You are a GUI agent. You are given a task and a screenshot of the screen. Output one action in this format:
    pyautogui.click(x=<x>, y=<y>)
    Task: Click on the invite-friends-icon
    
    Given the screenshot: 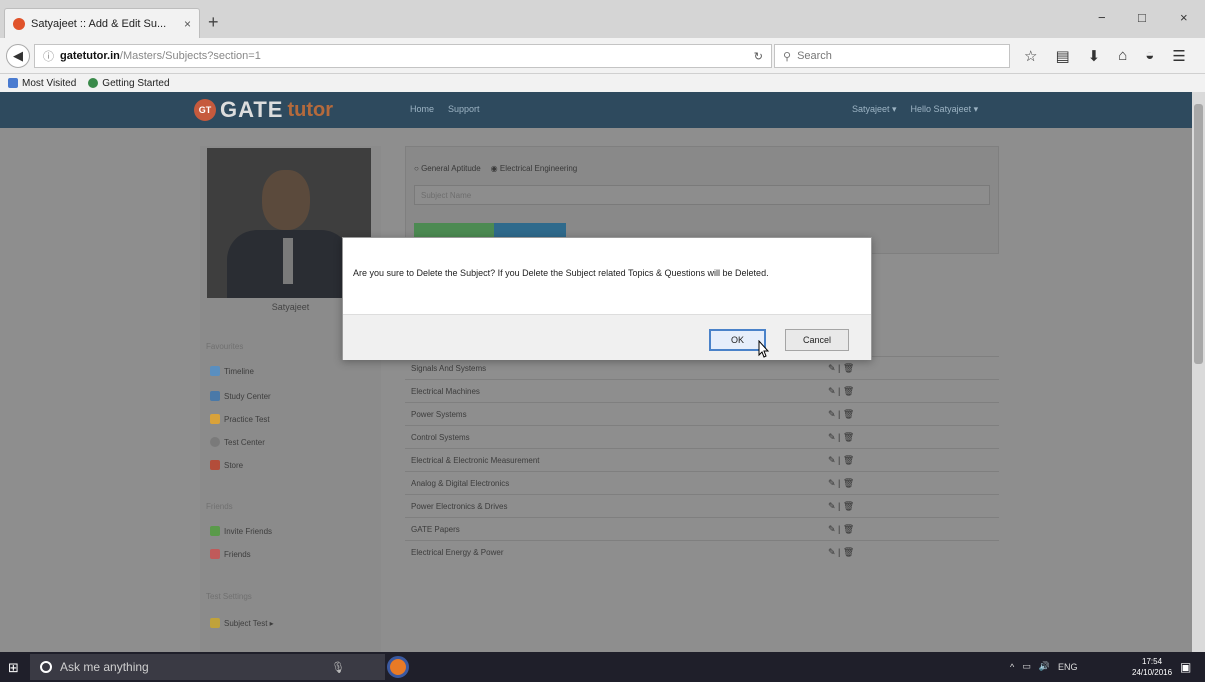 What is the action you would take?
    pyautogui.click(x=215, y=531)
    